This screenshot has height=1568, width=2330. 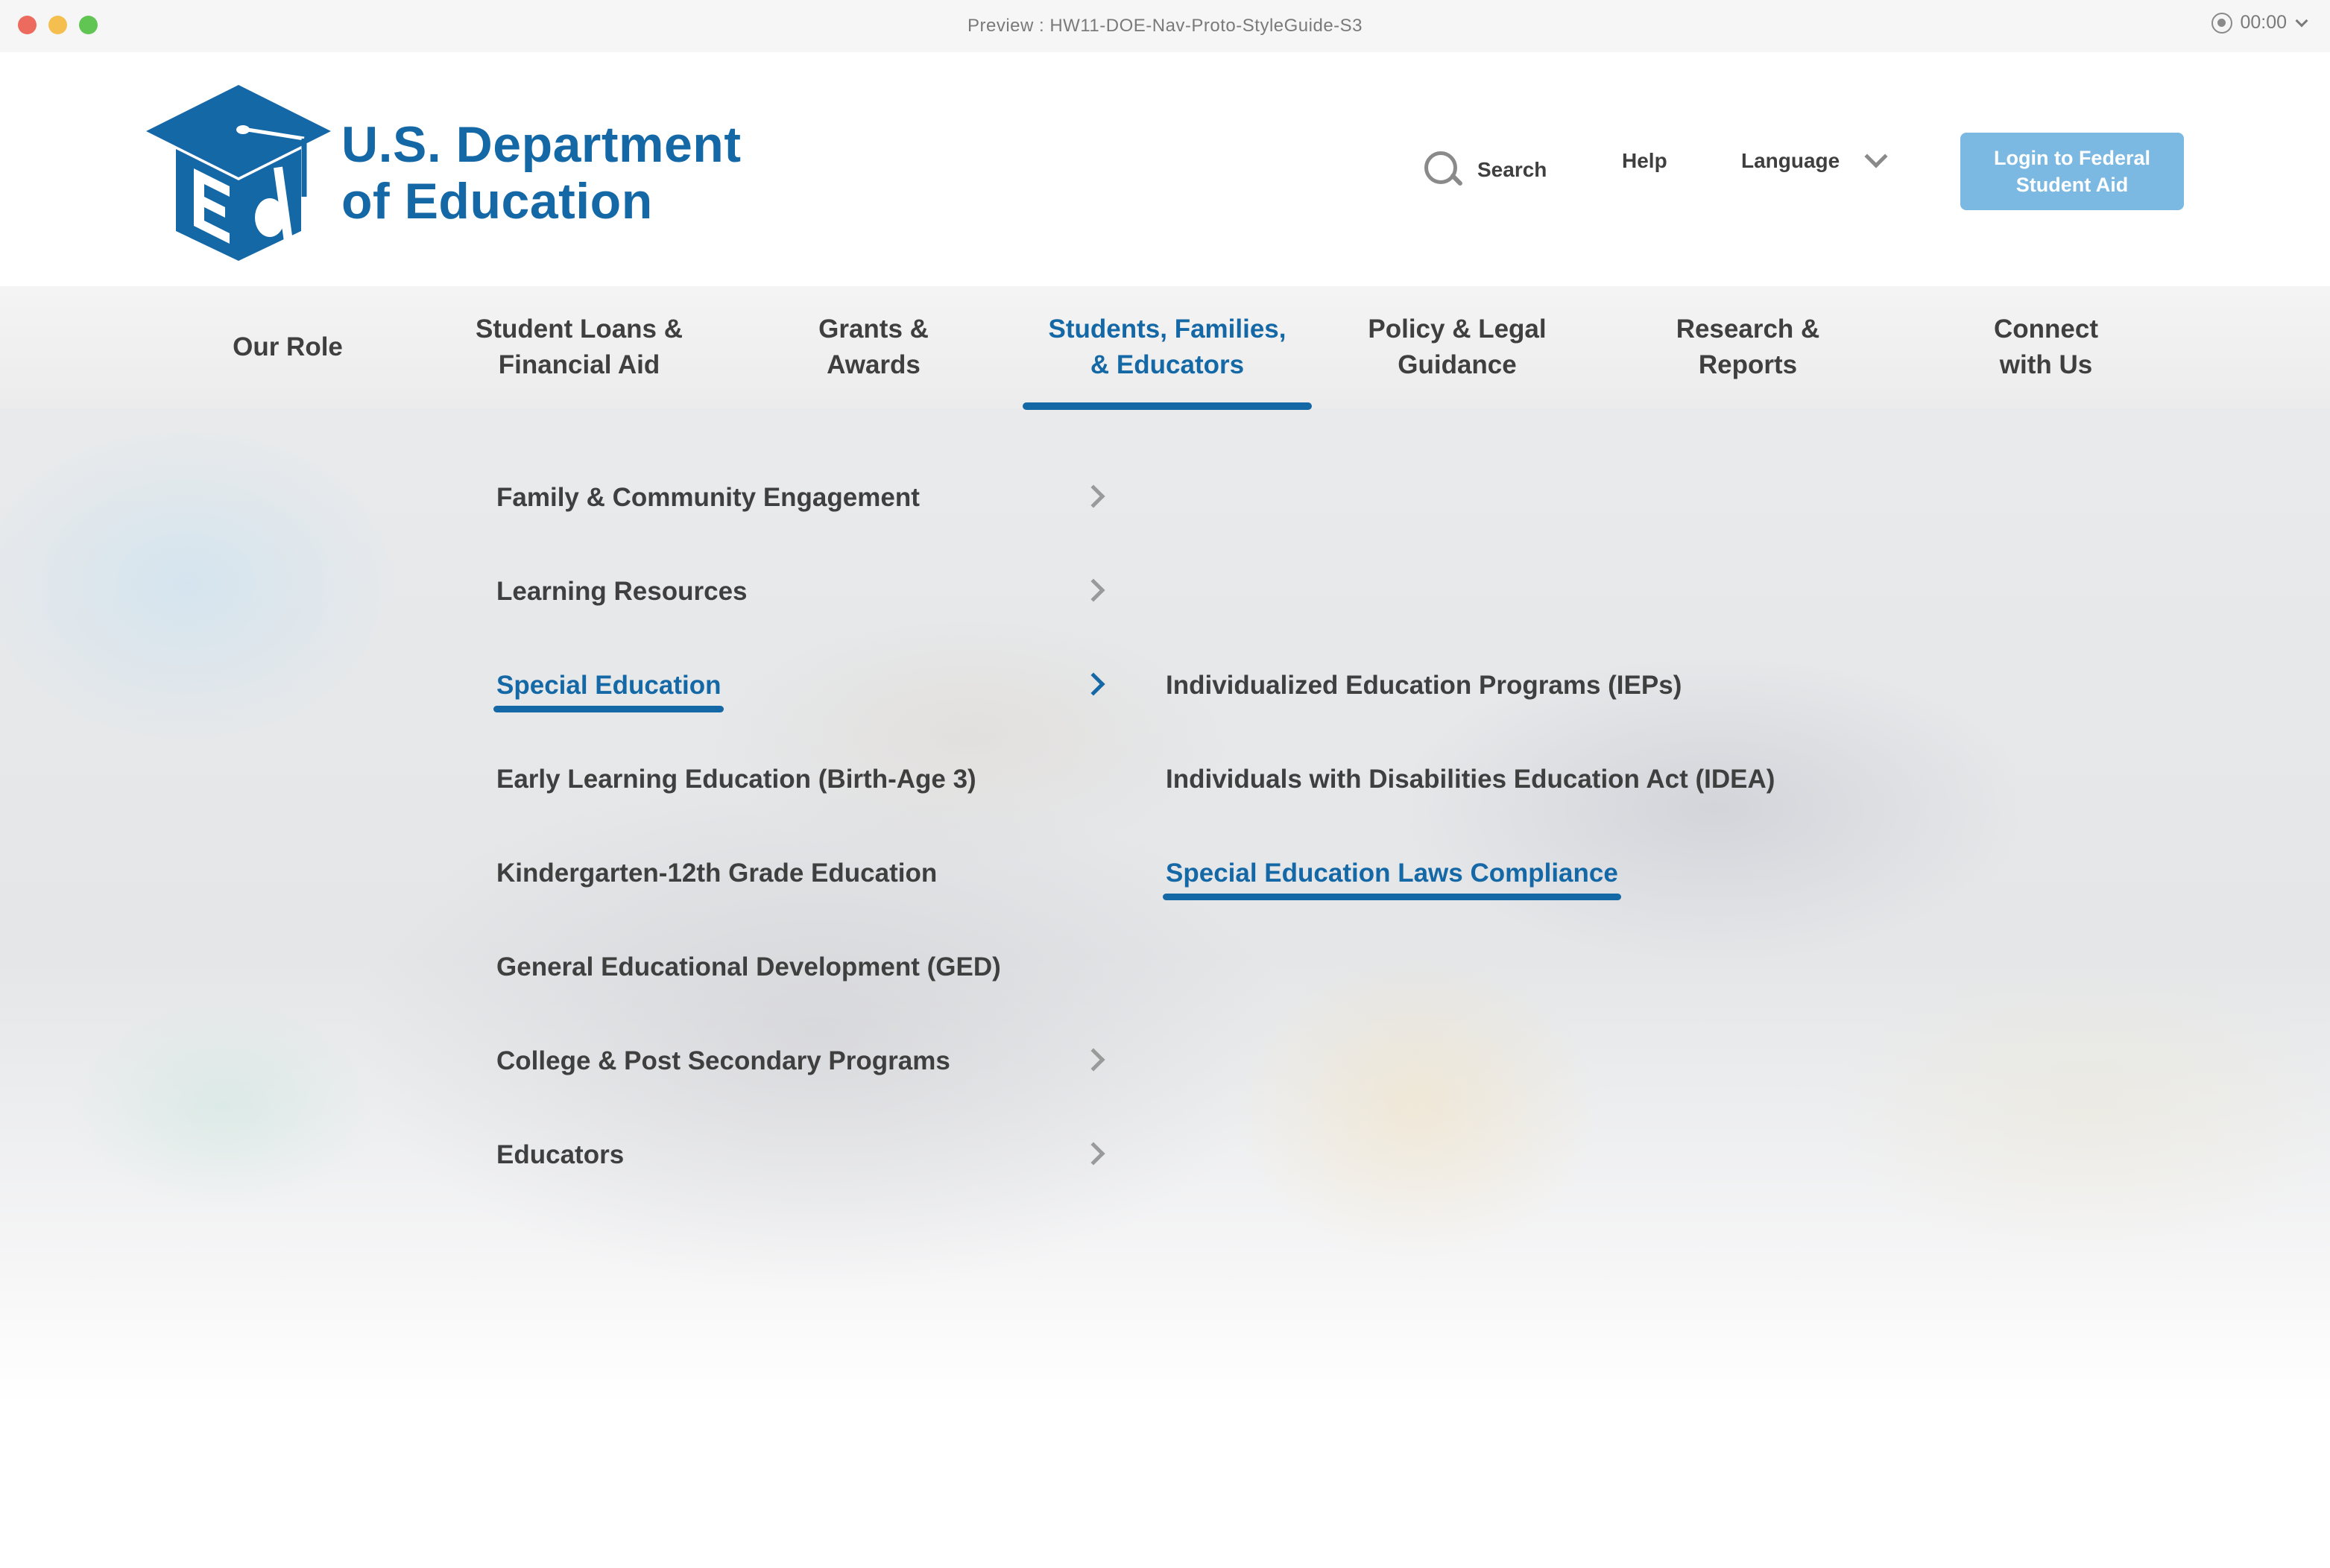 I want to click on submenu-item-label: Special Education Laws Compliance, so click(x=1392, y=879).